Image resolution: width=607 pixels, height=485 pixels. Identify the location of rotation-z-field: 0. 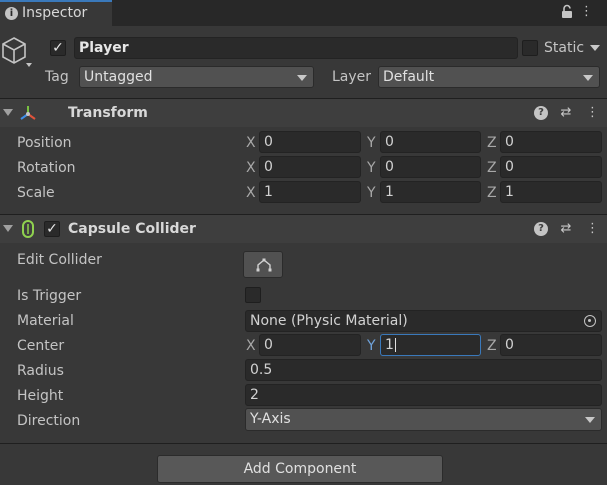
(551, 167).